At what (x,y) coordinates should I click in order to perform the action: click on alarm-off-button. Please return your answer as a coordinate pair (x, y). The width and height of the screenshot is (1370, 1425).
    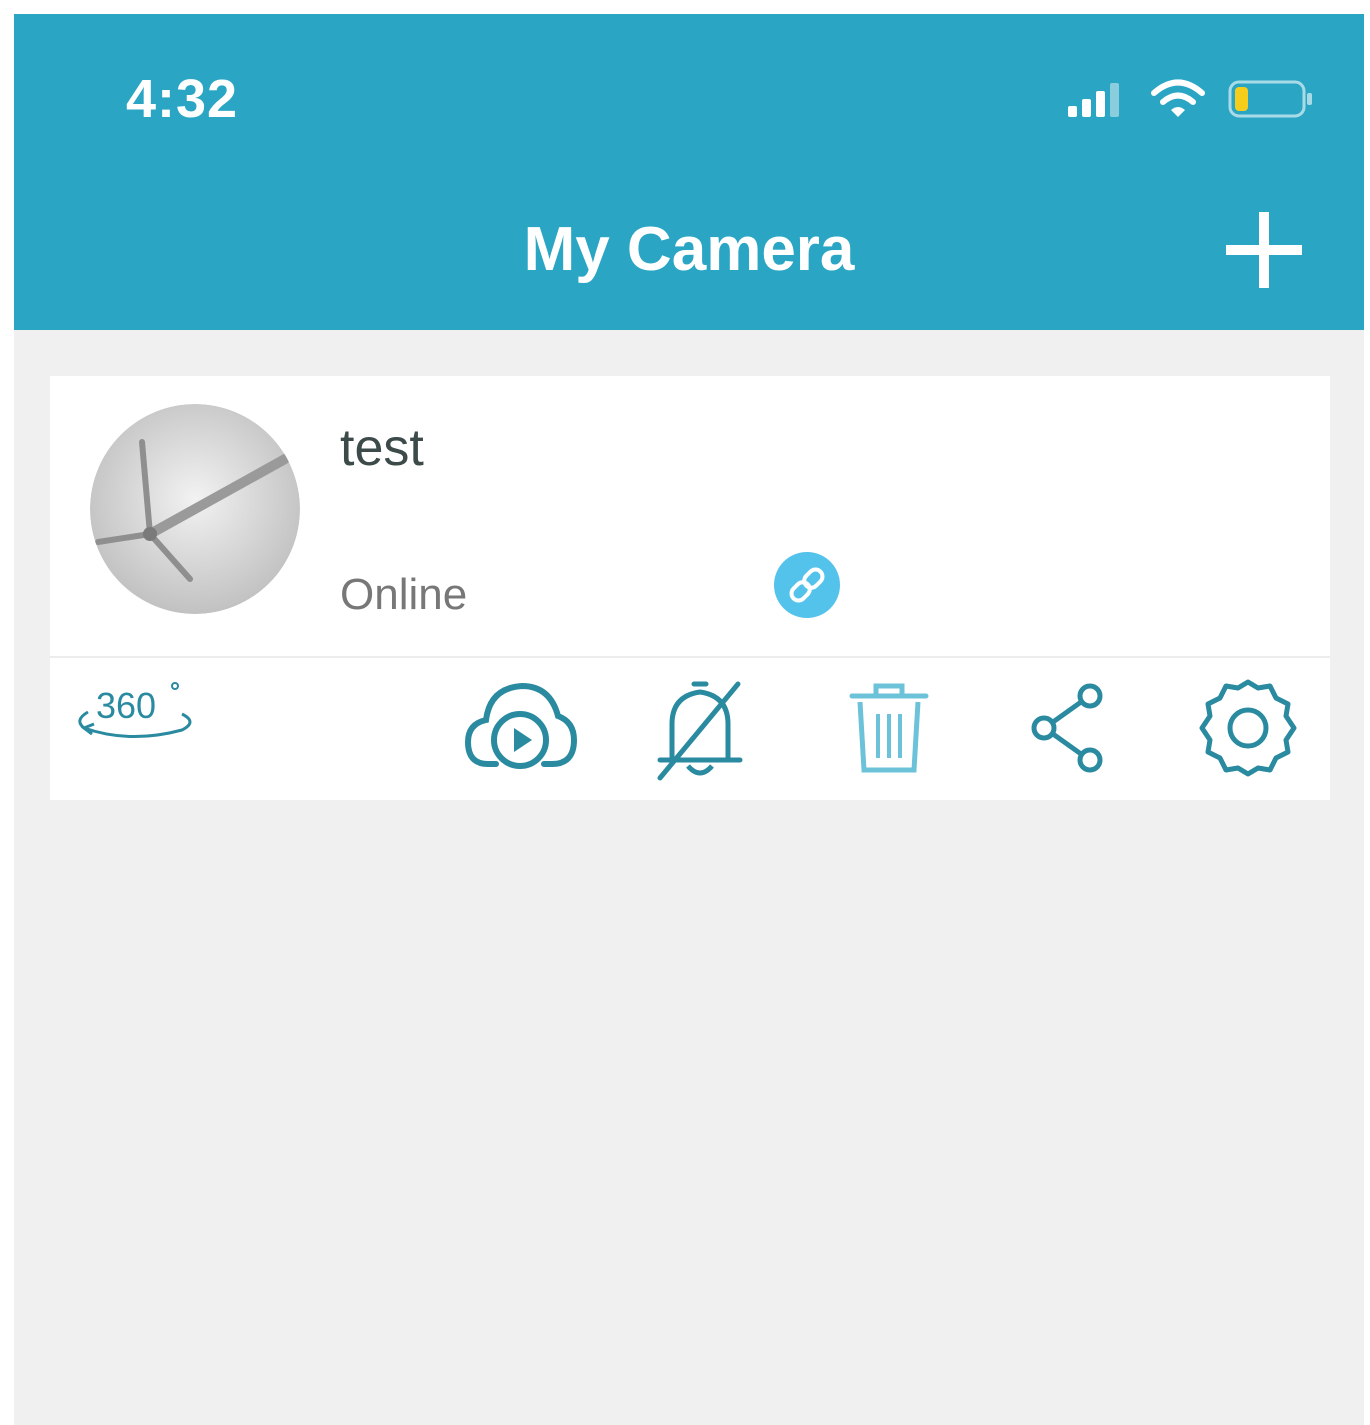
    Looking at the image, I should click on (700, 729).